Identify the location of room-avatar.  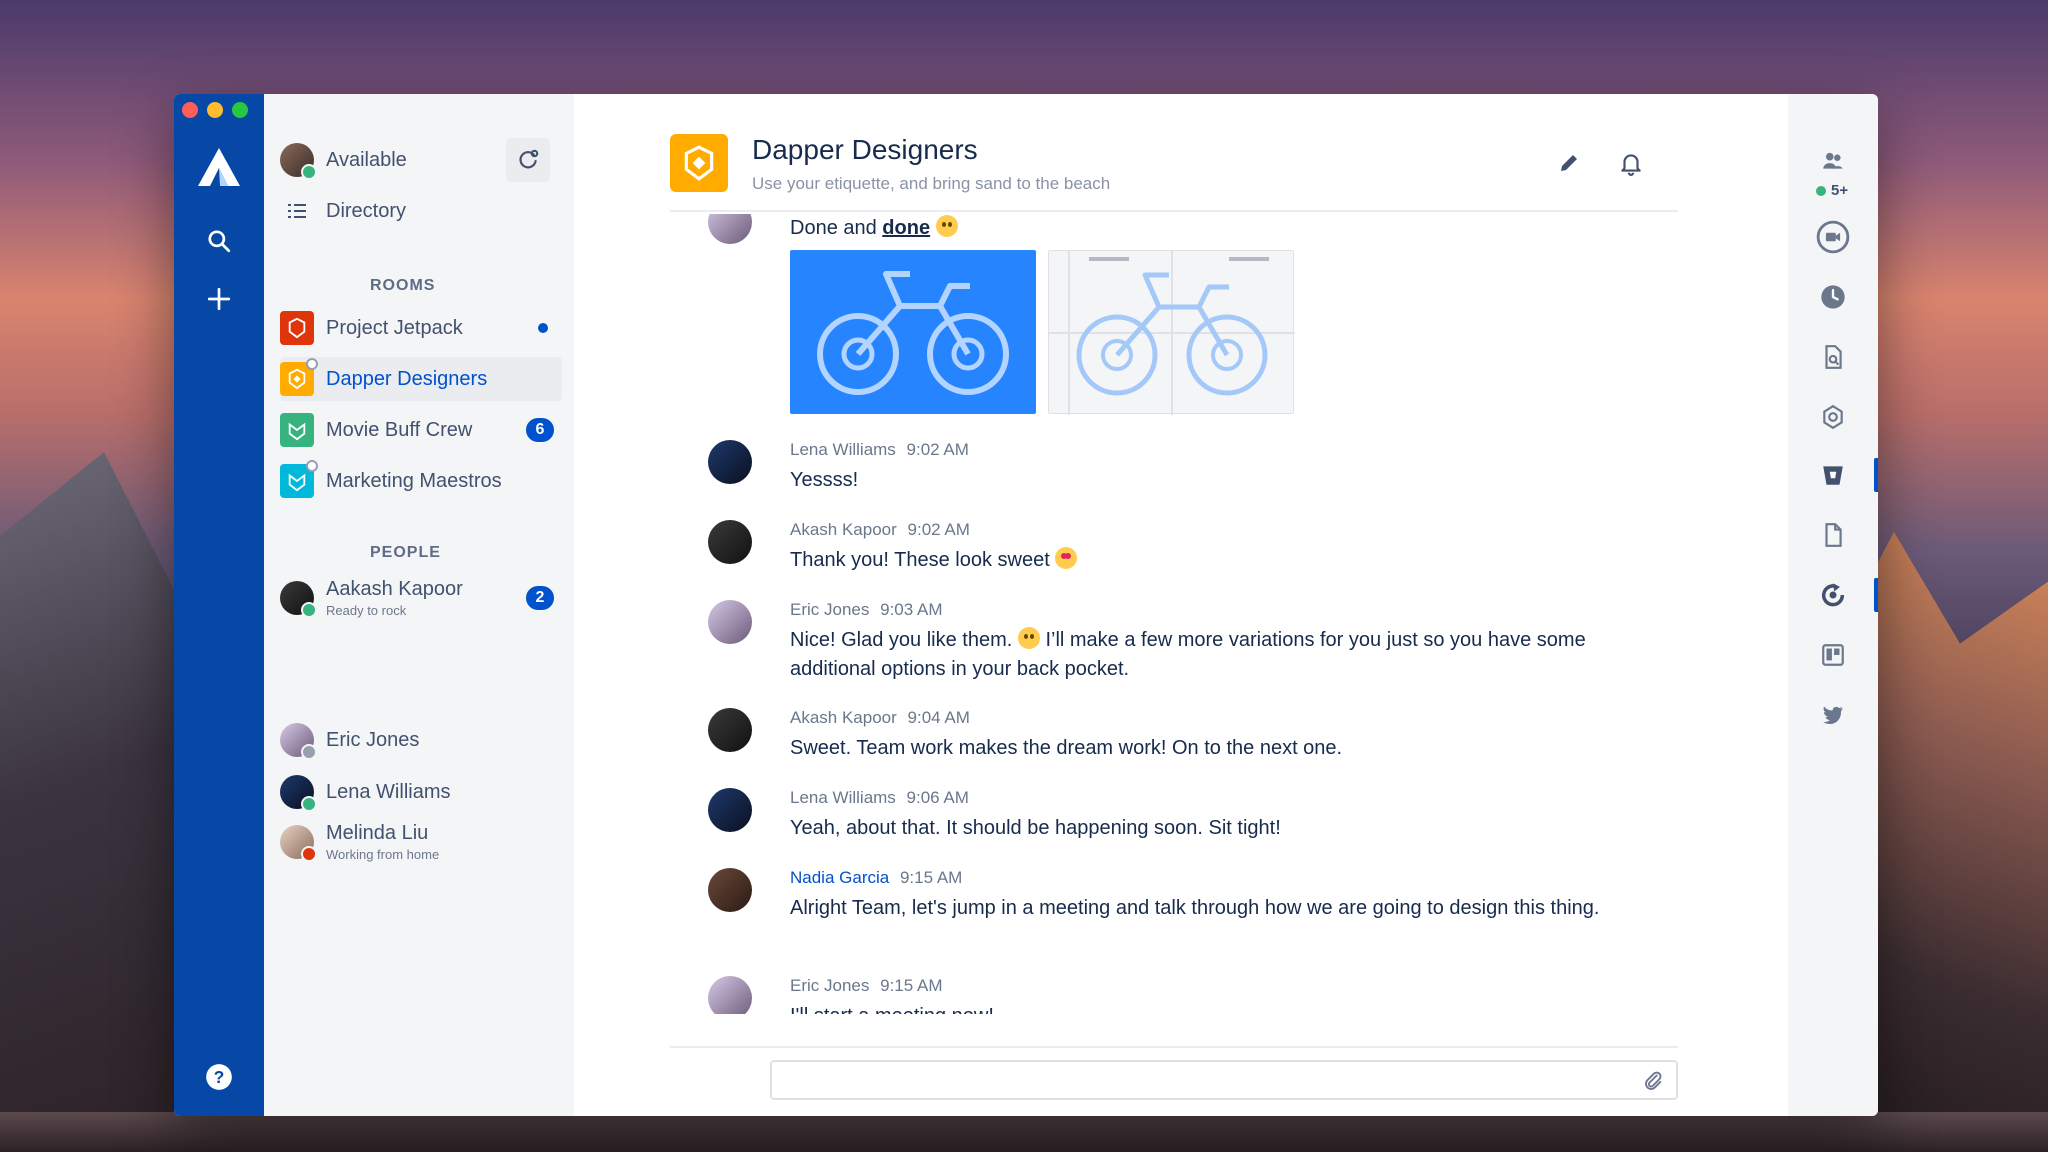
(699, 163).